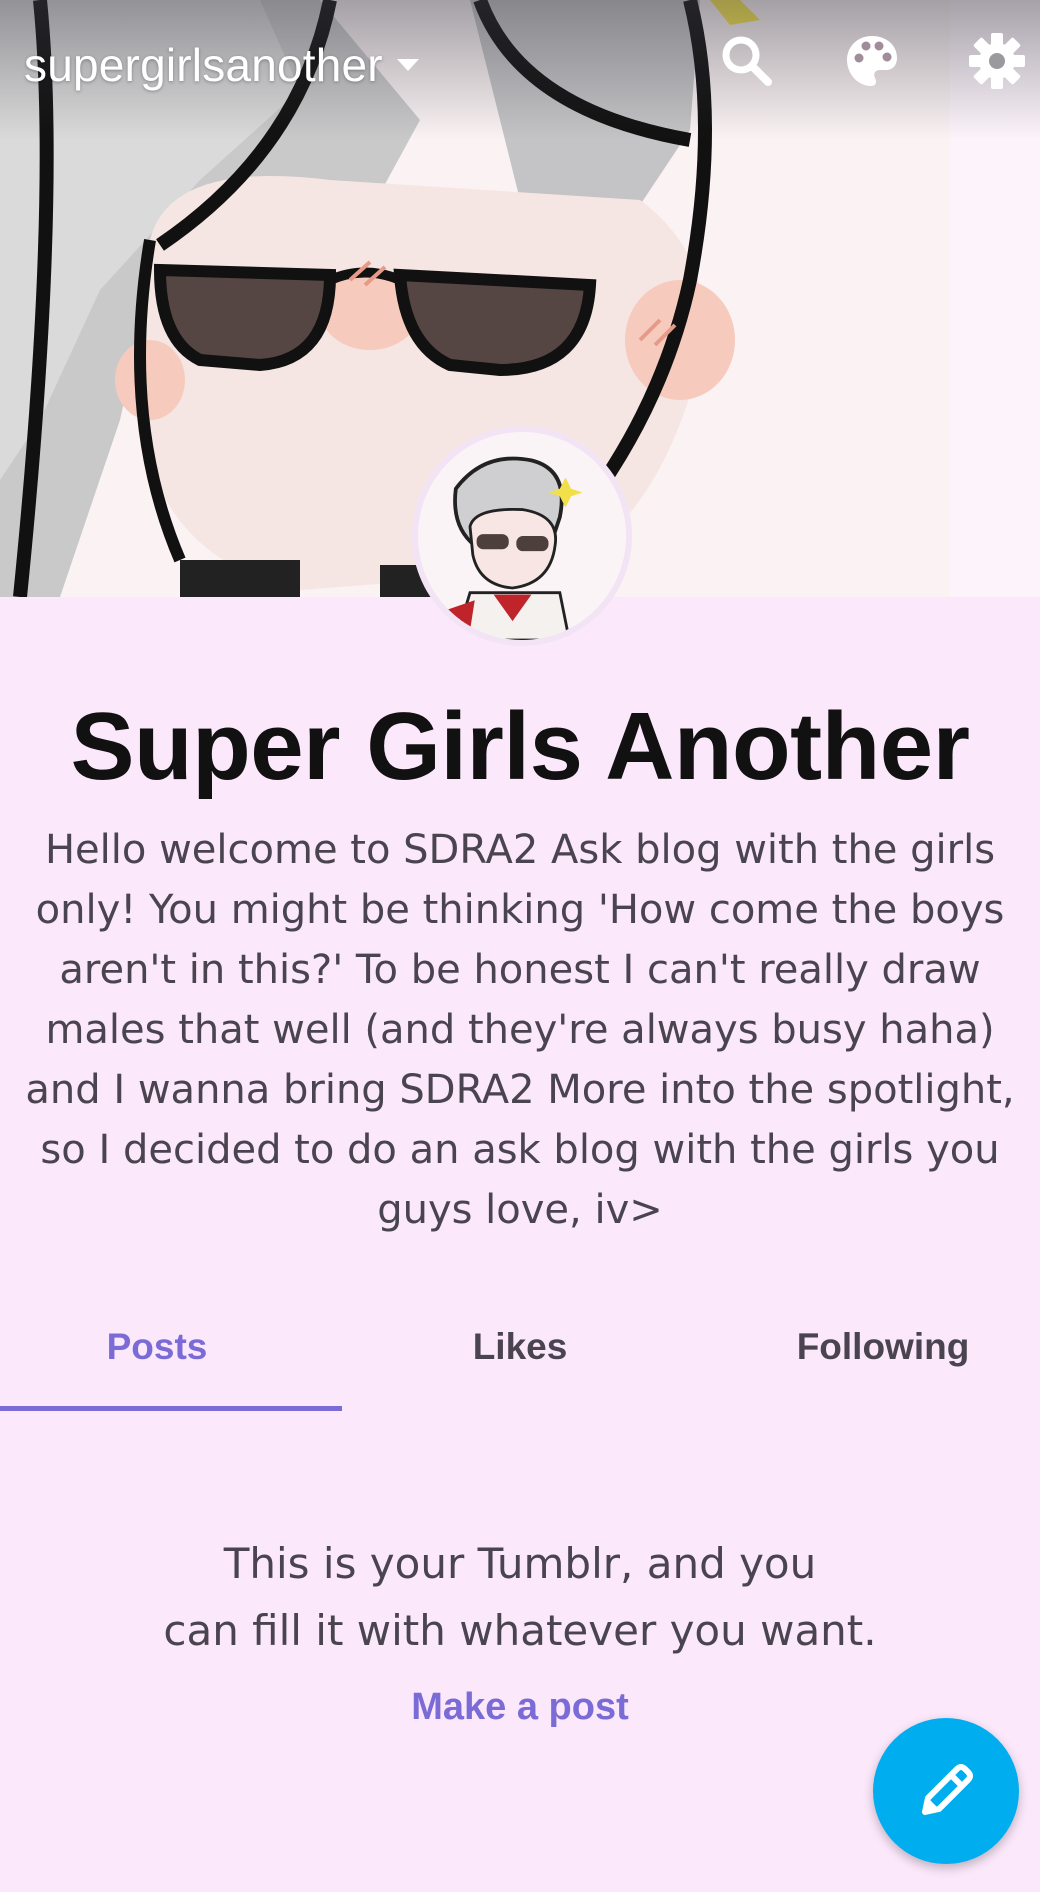  What do you see at coordinates (520, 1563) in the screenshot?
I see `empty-state-line-1: This is your Tumblr, and you` at bounding box center [520, 1563].